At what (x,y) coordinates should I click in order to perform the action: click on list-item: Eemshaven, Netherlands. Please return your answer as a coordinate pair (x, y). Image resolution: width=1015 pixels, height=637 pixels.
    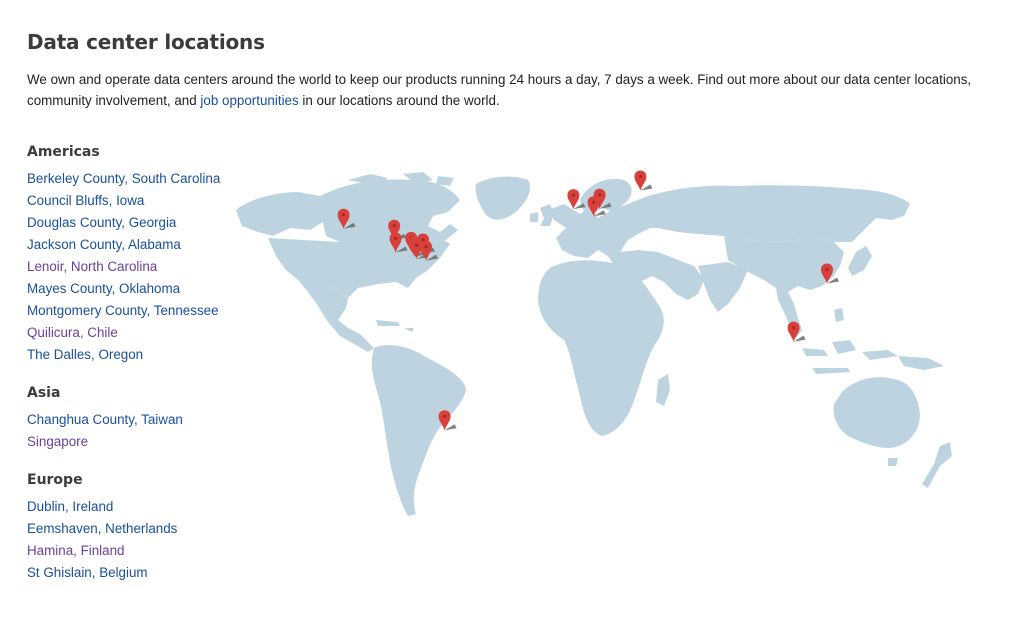
    Looking at the image, I should click on (137, 529).